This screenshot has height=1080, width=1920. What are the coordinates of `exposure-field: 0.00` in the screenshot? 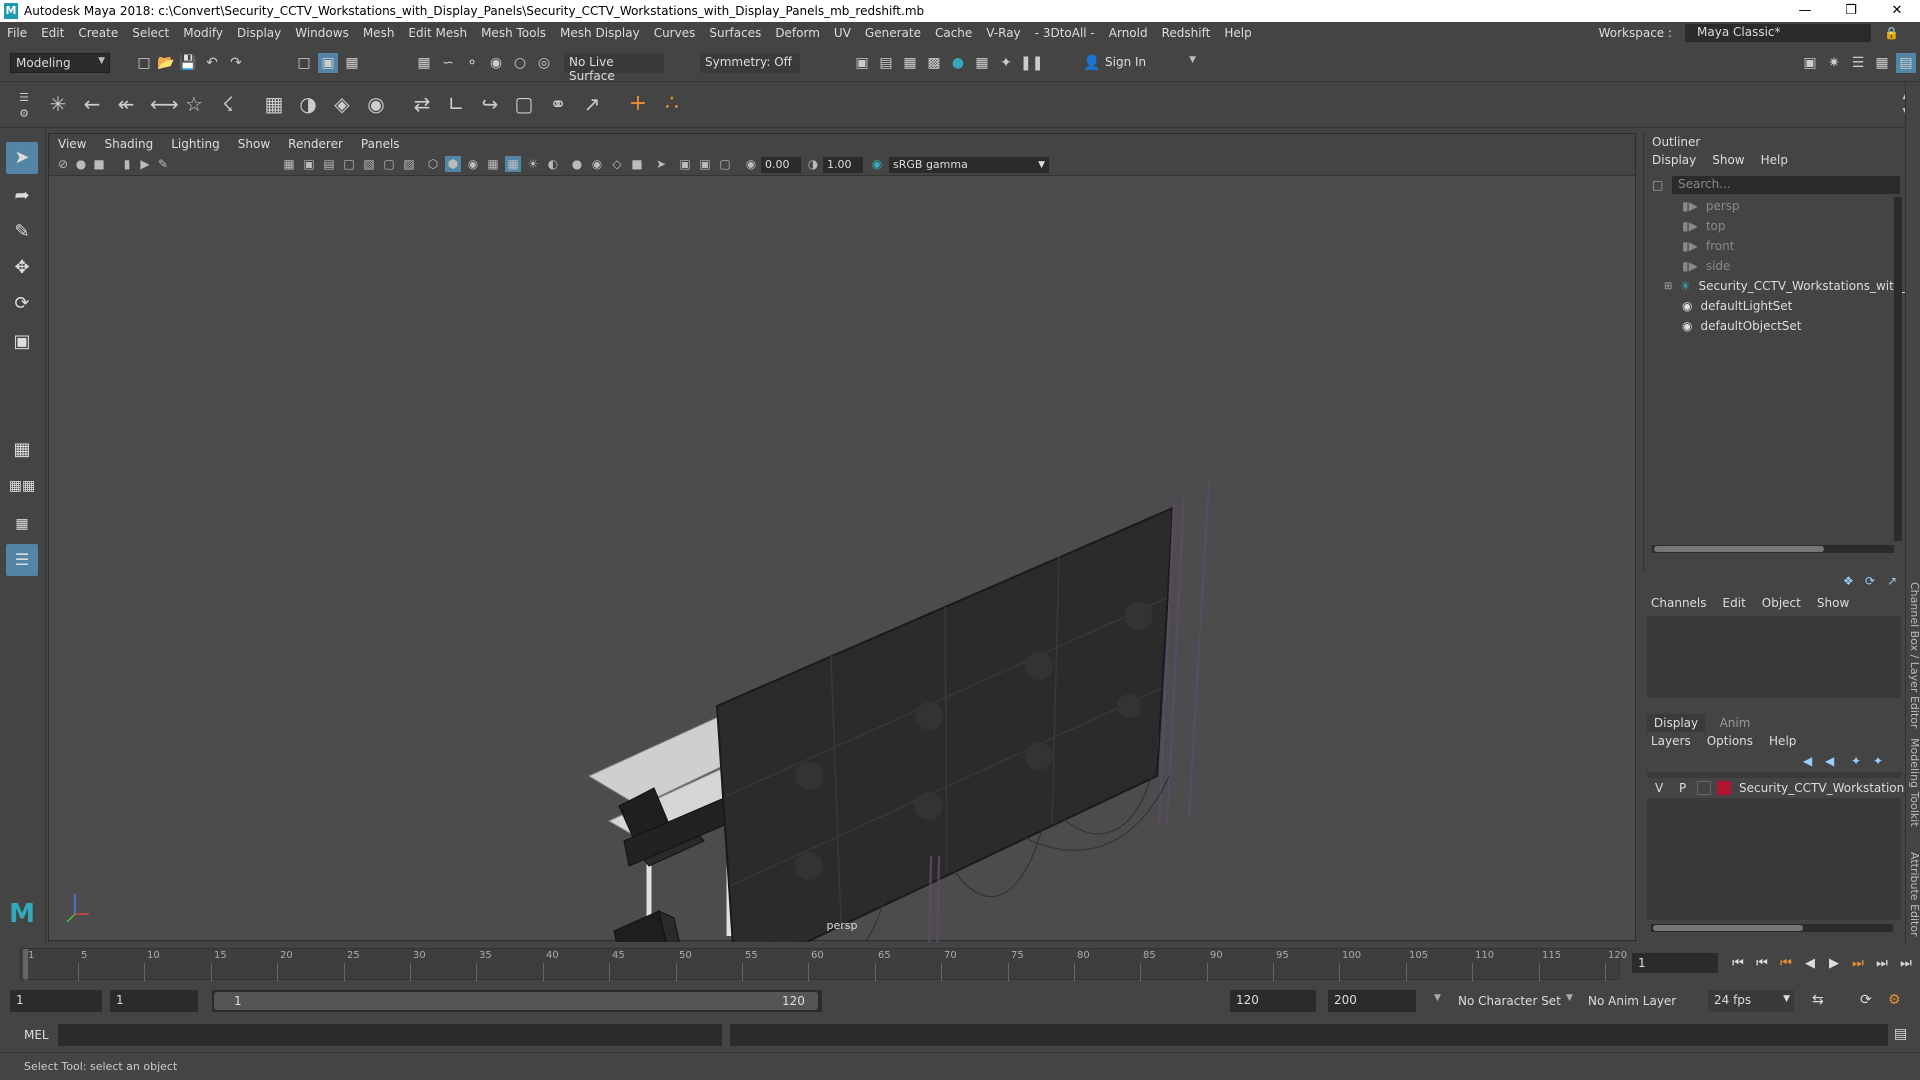 It's located at (781, 165).